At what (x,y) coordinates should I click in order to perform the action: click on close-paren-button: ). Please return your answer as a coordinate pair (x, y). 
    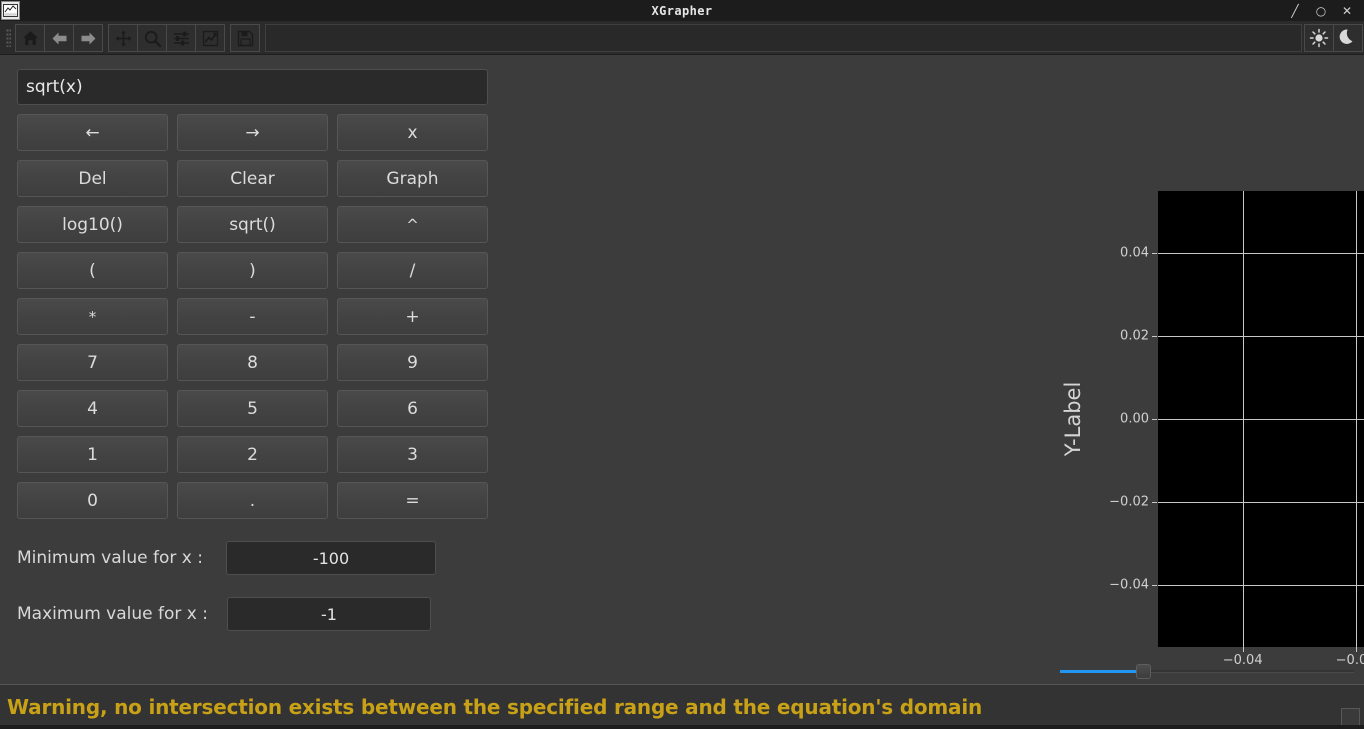
    Looking at the image, I should click on (252, 270).